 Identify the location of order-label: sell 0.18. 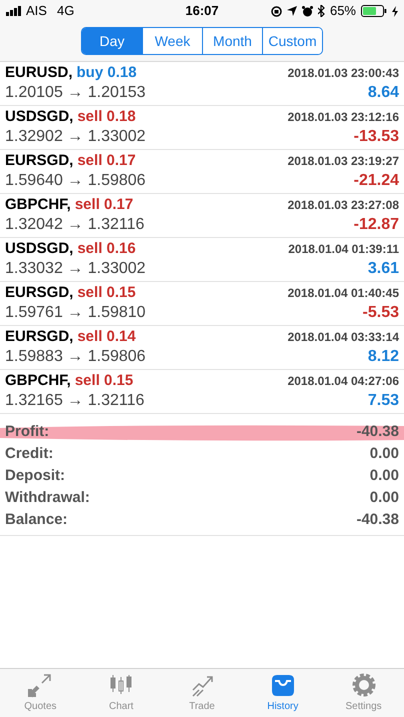
(106, 116).